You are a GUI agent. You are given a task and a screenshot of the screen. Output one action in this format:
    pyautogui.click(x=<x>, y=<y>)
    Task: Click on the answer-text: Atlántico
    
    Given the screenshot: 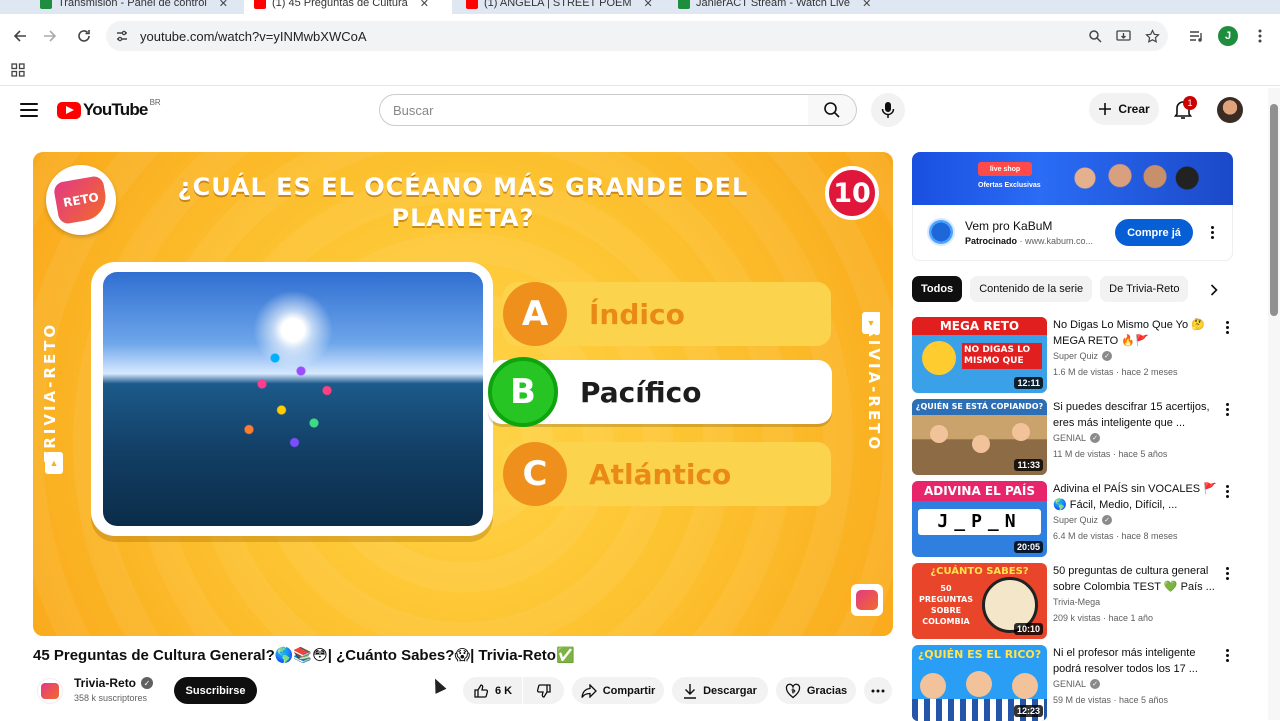 What is the action you would take?
    pyautogui.click(x=660, y=474)
    